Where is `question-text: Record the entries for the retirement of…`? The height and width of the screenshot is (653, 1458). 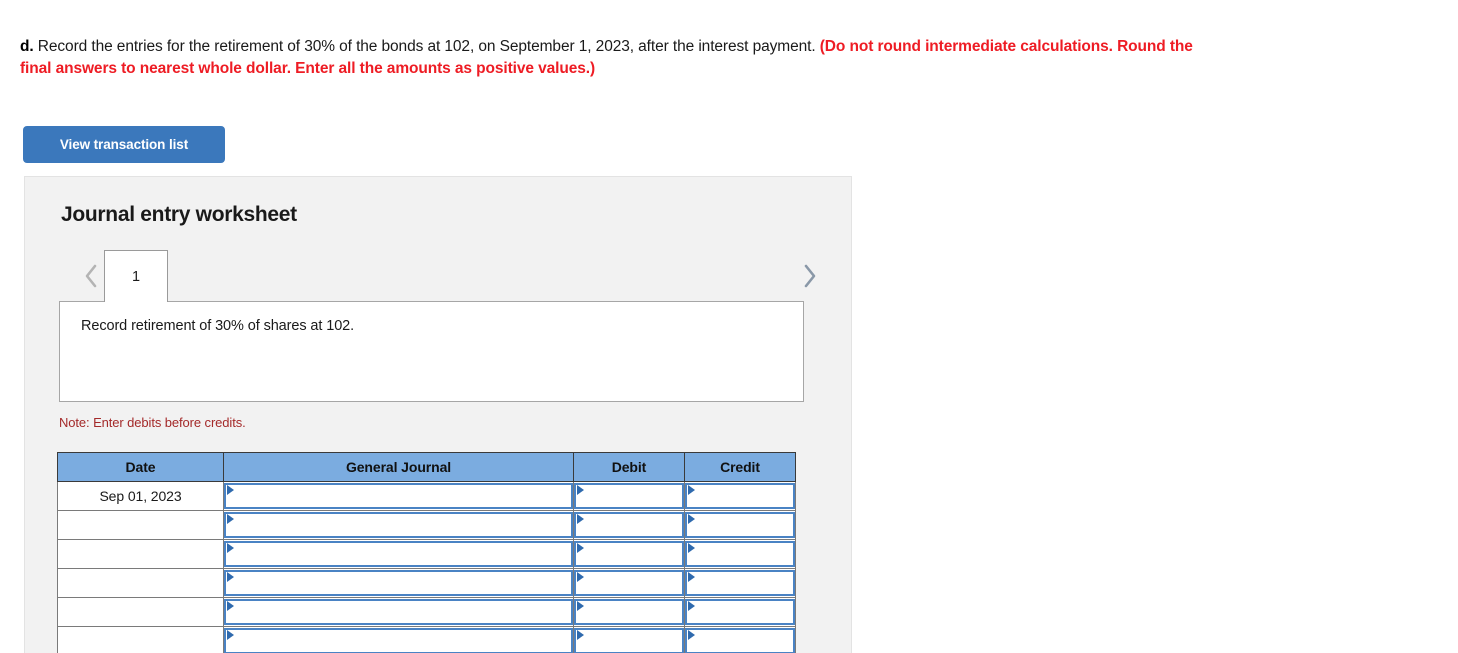 question-text: Record the entries for the retirement of… is located at coordinates (426, 46).